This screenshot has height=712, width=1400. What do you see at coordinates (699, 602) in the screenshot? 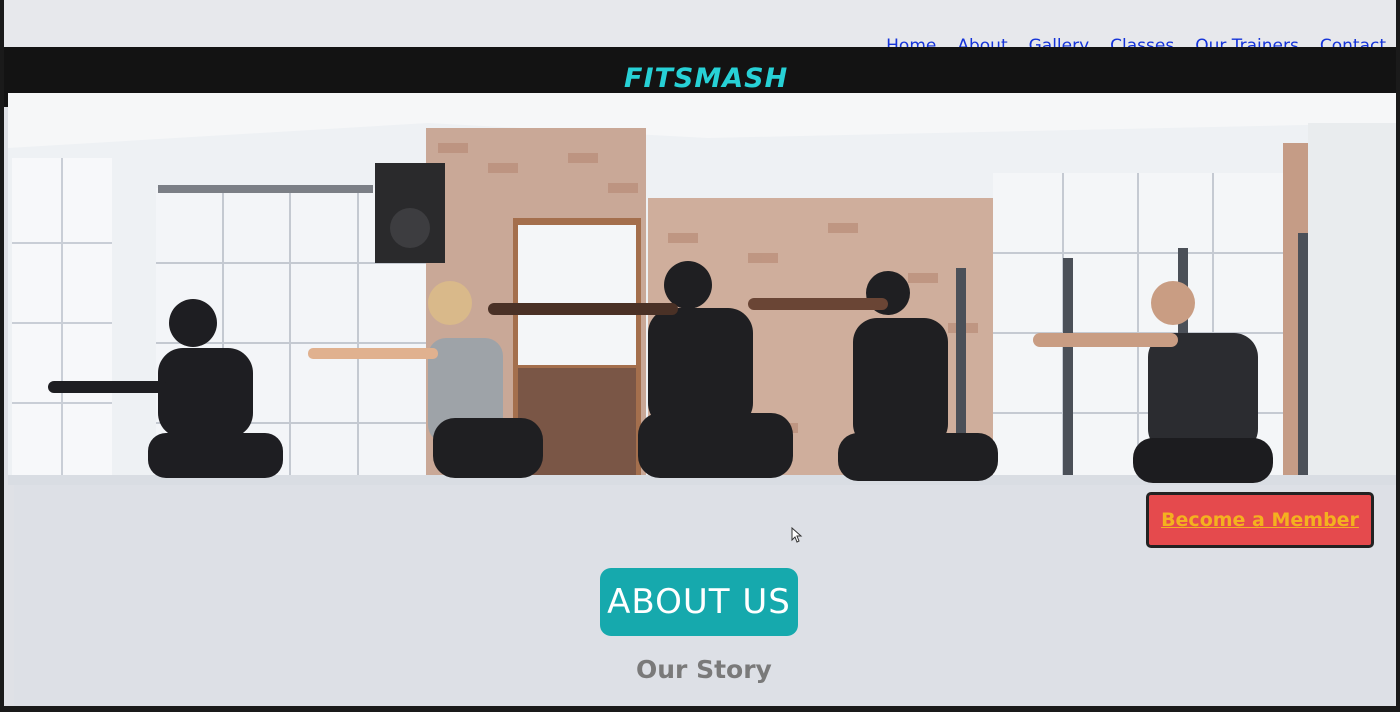
I see `about-us-heading: ABOUT US` at bounding box center [699, 602].